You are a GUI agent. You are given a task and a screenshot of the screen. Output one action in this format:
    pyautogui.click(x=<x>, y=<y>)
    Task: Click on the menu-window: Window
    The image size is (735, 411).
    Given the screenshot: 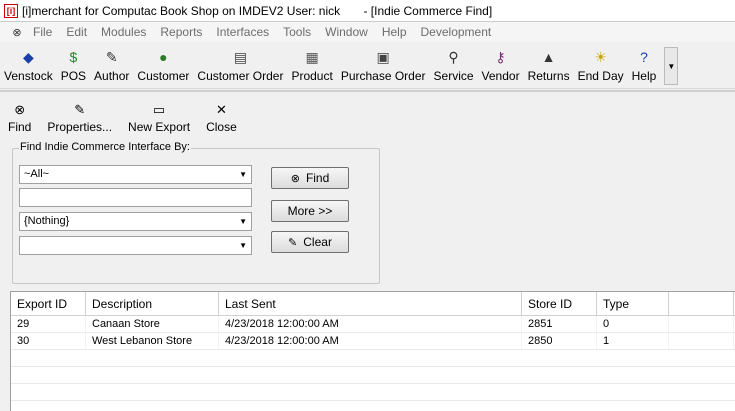 What is the action you would take?
    pyautogui.click(x=346, y=32)
    